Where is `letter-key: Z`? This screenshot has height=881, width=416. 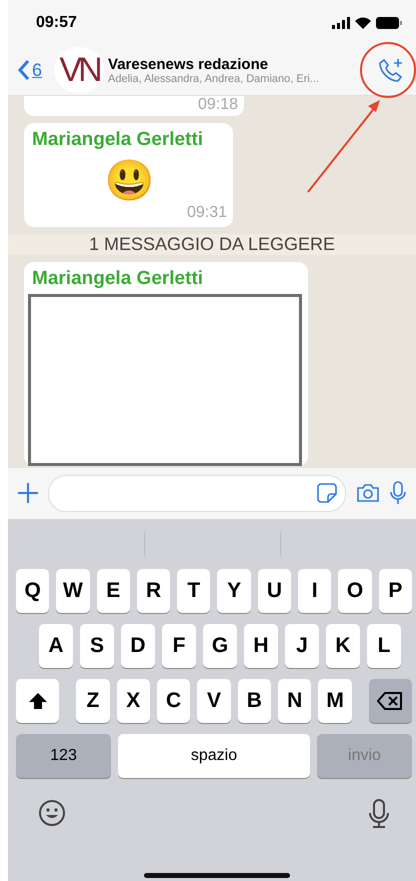 letter-key: Z is located at coordinates (93, 700).